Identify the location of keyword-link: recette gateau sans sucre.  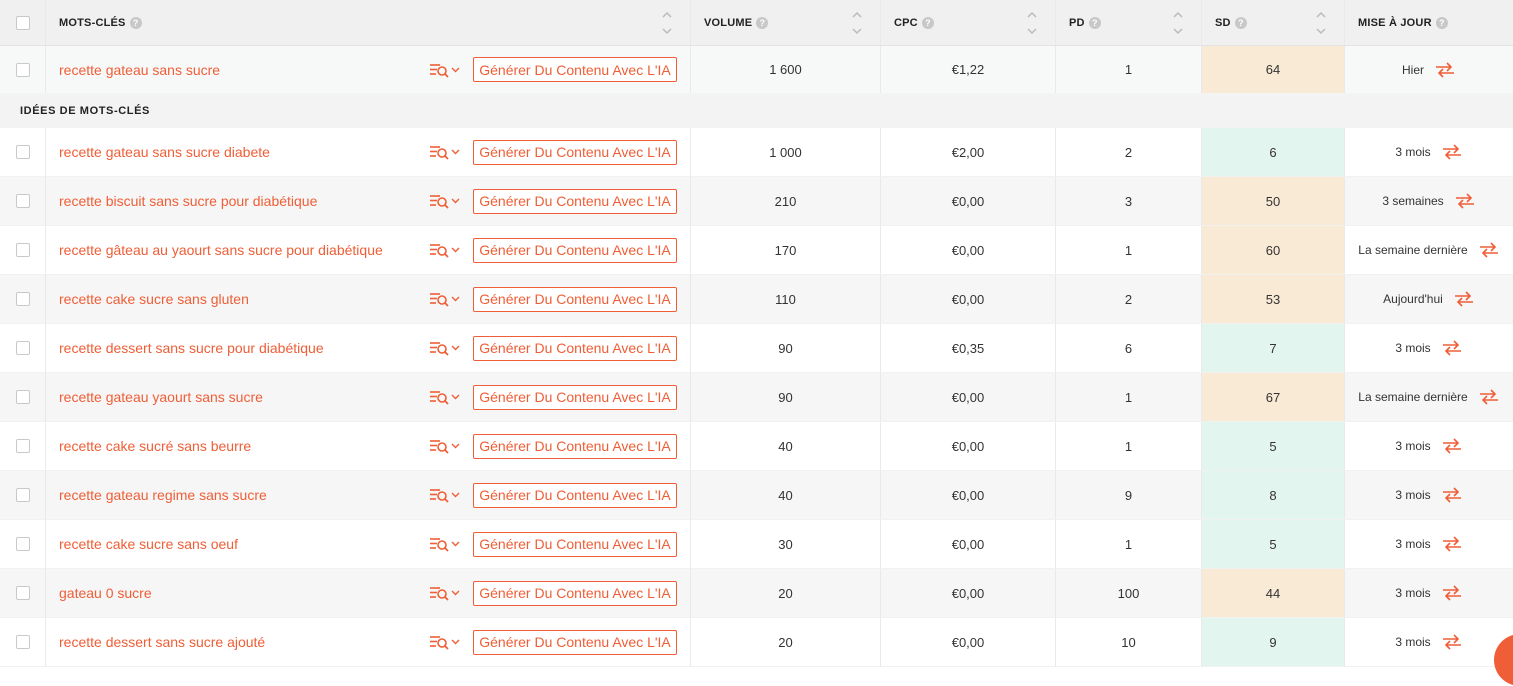
(139, 70).